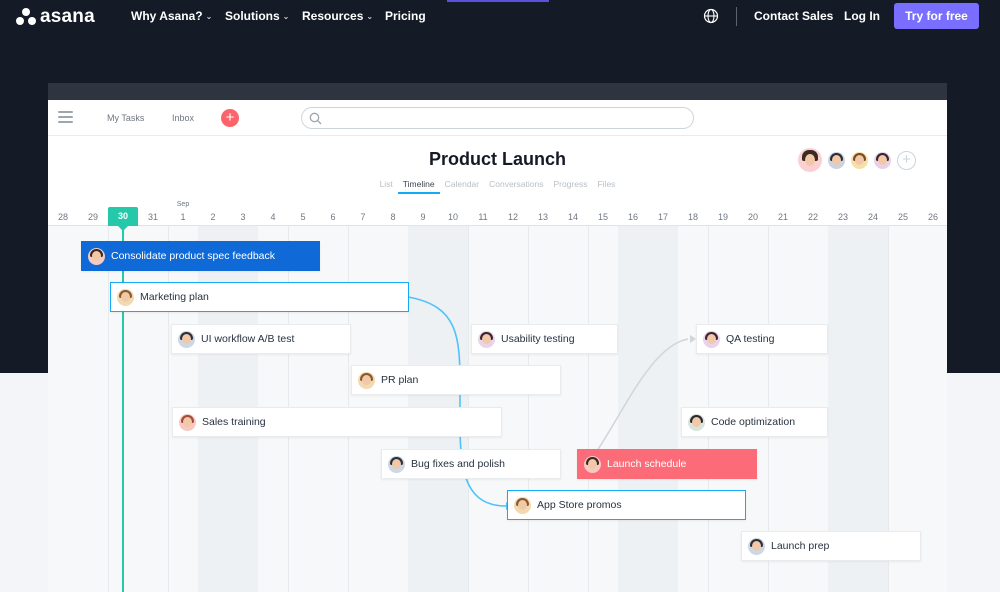  I want to click on tab-list: List, so click(386, 186).